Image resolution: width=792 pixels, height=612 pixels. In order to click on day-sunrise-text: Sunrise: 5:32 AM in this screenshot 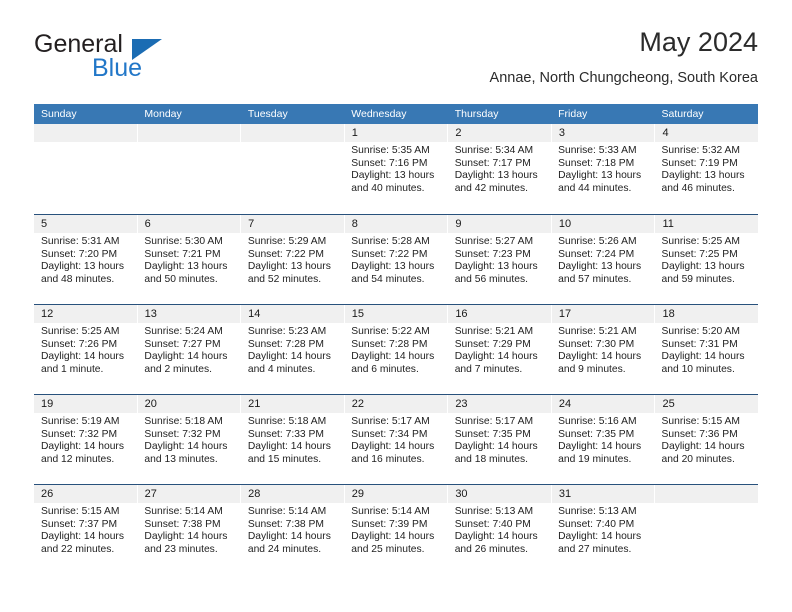, I will do `click(700, 150)`.